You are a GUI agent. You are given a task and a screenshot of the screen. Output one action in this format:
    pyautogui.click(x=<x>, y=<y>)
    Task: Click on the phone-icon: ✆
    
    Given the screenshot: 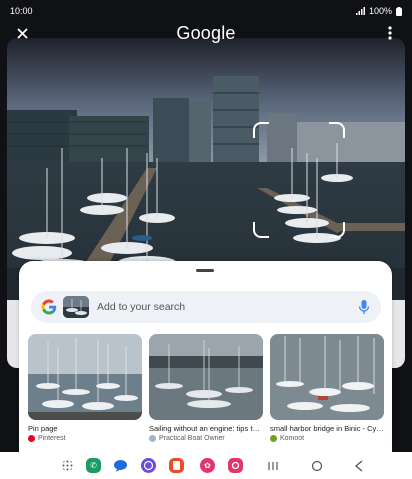 What is the action you would take?
    pyautogui.click(x=93, y=465)
    